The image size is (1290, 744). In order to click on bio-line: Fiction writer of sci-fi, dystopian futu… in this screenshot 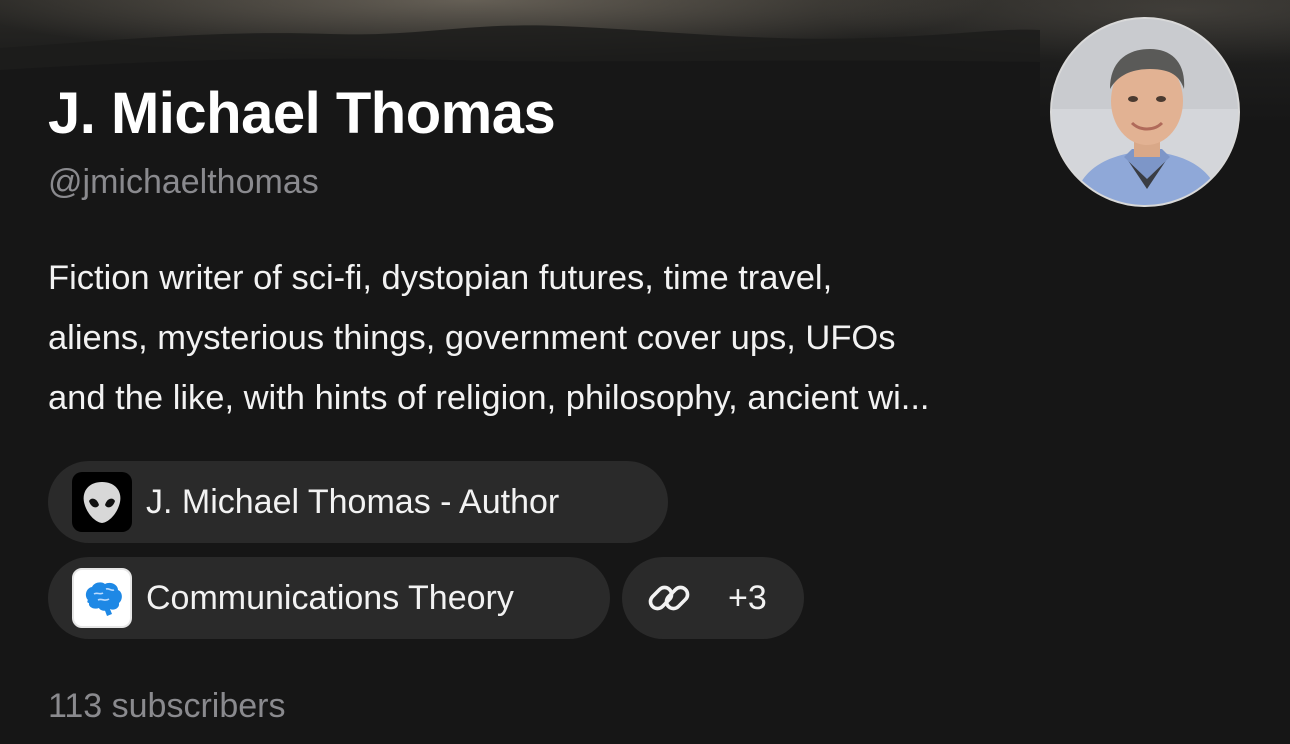, I will do `click(440, 278)`.